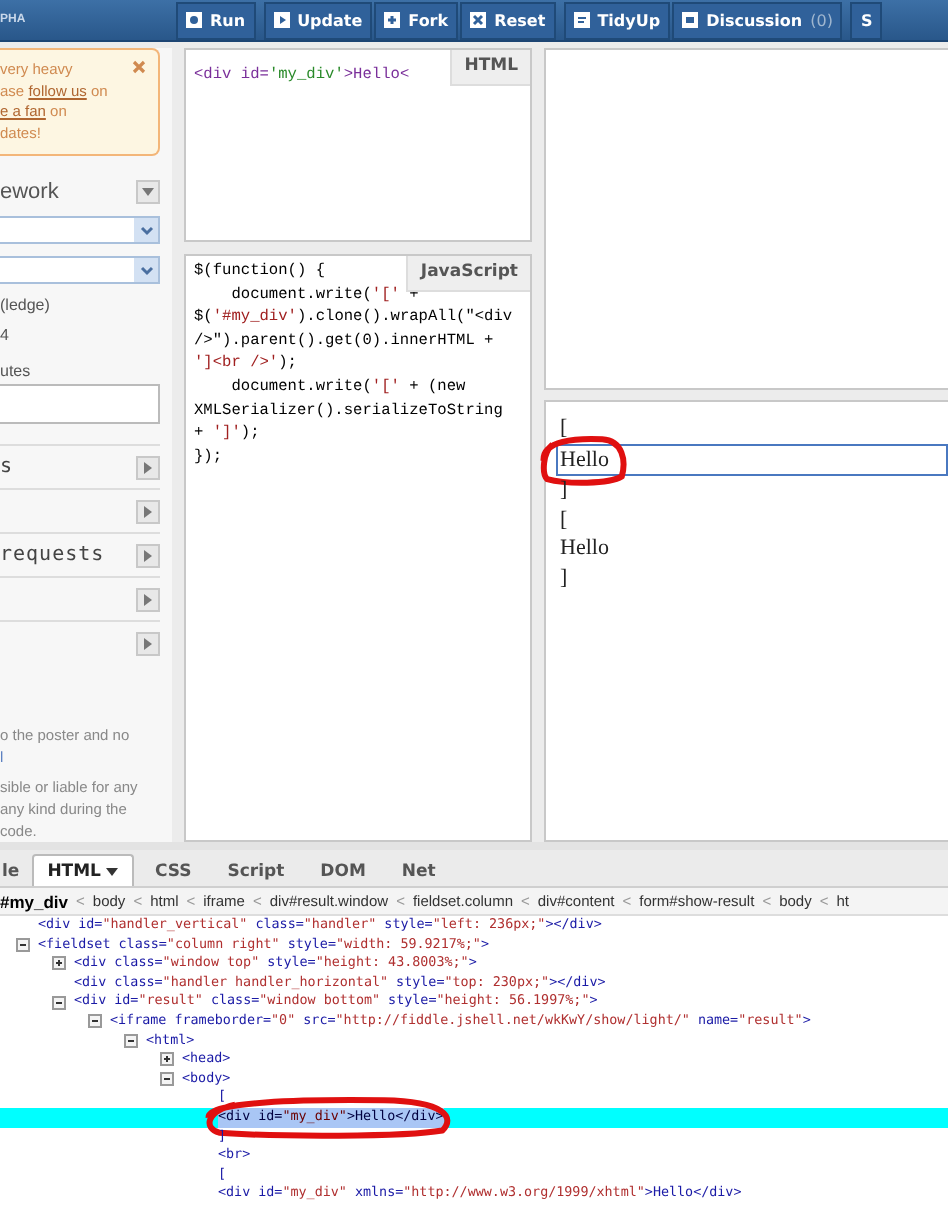 This screenshot has height=1210, width=948. I want to click on plus-icon, so click(392, 20).